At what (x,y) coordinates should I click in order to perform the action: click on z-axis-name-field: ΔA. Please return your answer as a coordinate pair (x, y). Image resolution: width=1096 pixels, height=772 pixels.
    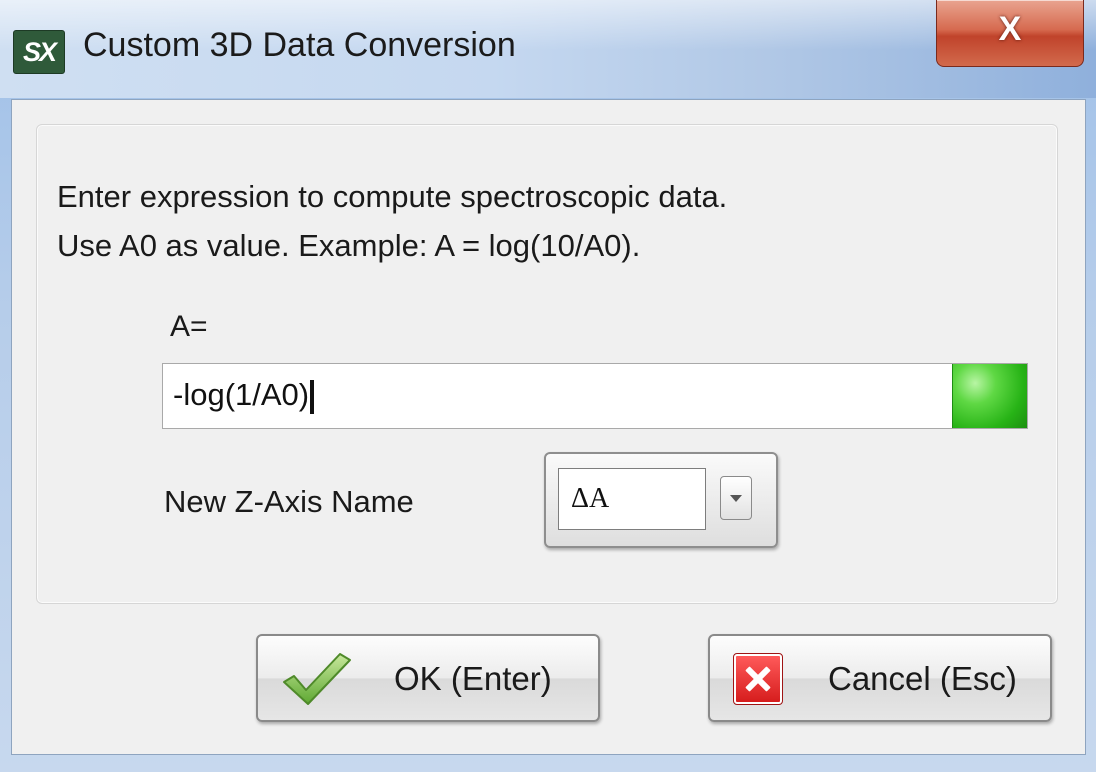
    Looking at the image, I should click on (632, 499).